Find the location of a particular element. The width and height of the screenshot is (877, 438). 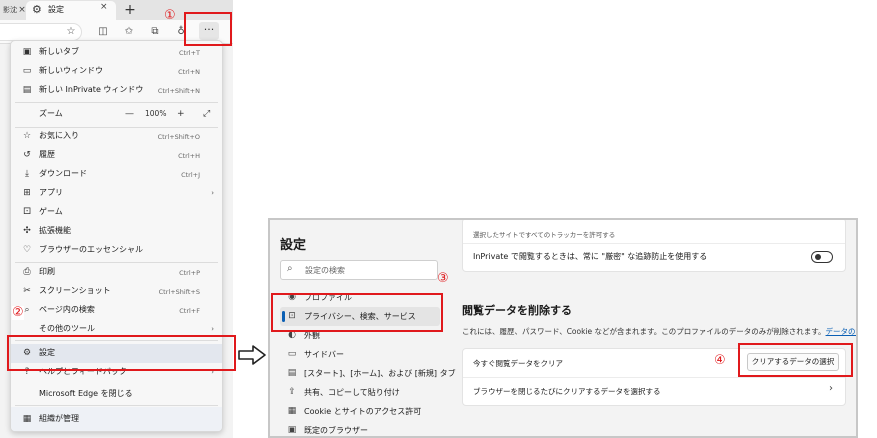

menu-item-shortcut: Ctrl+Shift+N is located at coordinates (178, 91).